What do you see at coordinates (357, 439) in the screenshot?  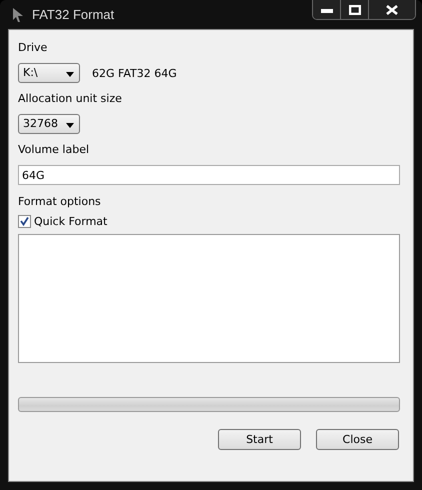 I see `close-dialog-button: Close` at bounding box center [357, 439].